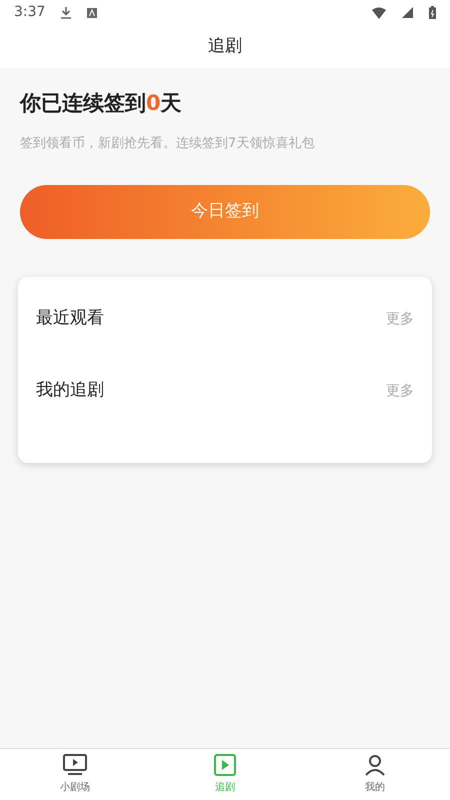  Describe the element at coordinates (66, 12) in the screenshot. I see `download-icon` at that location.